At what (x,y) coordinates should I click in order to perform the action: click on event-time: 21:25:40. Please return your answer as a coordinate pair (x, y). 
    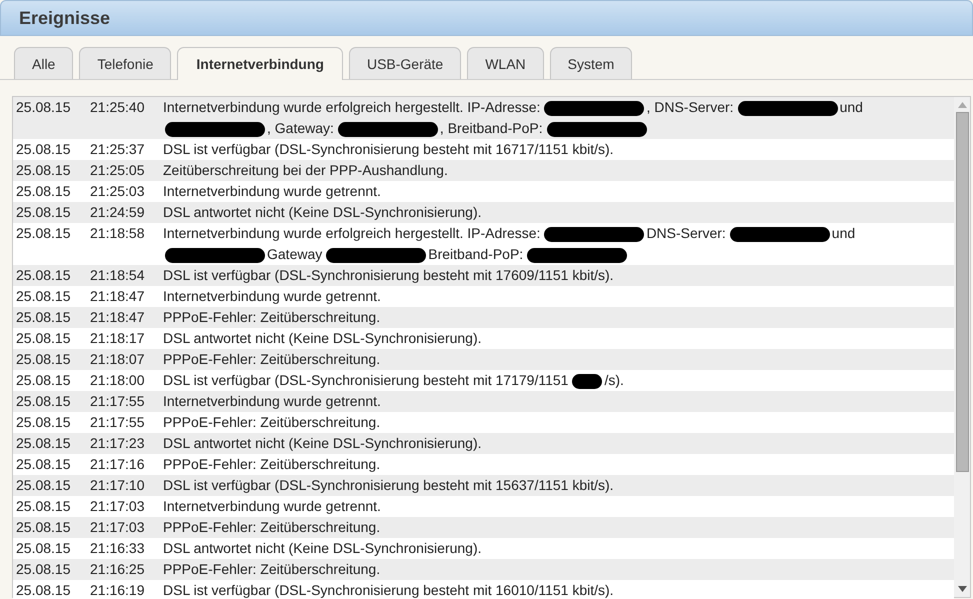
    Looking at the image, I should click on (118, 107).